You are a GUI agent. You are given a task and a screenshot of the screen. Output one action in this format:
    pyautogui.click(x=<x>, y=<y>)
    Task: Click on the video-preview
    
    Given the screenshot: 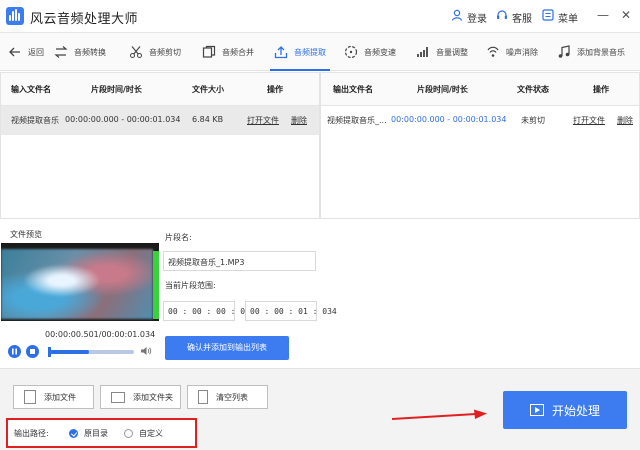 What is the action you would take?
    pyautogui.click(x=80, y=282)
    